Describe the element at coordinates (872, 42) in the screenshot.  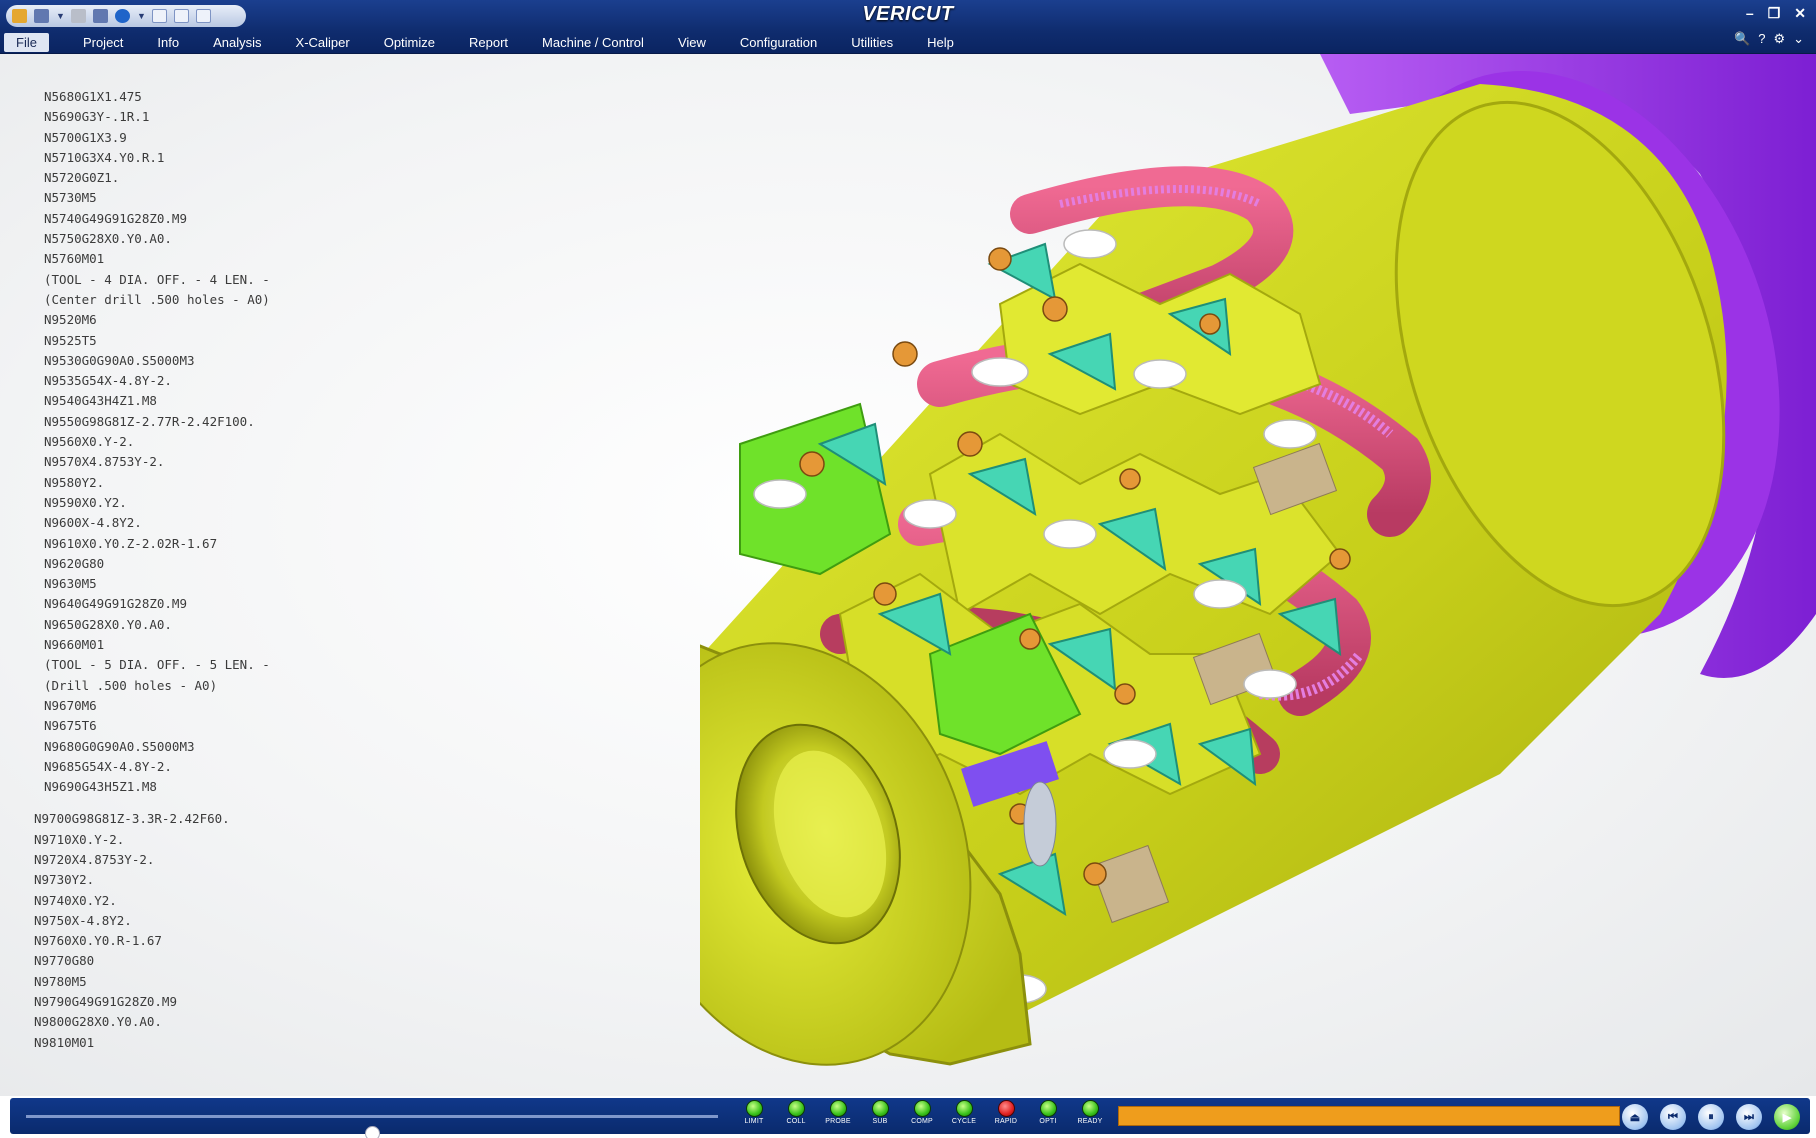
I see `menu-utilities: Utilities` at that location.